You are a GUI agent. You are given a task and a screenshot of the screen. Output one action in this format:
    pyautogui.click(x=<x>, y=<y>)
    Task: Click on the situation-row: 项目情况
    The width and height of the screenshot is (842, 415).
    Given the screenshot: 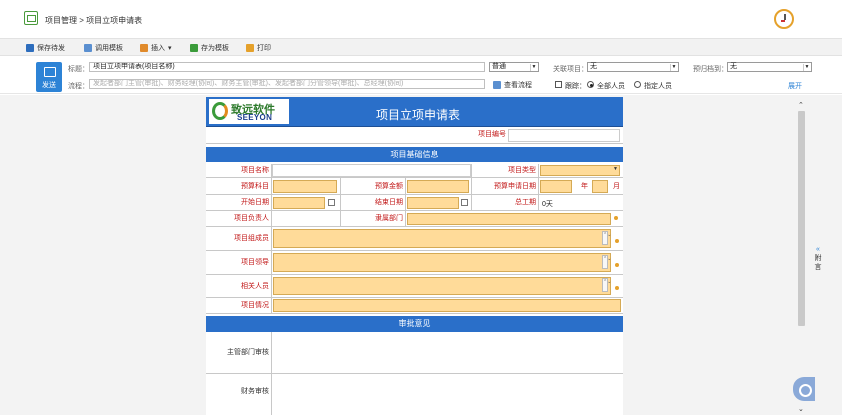 What is the action you would take?
    pyautogui.click(x=414, y=306)
    